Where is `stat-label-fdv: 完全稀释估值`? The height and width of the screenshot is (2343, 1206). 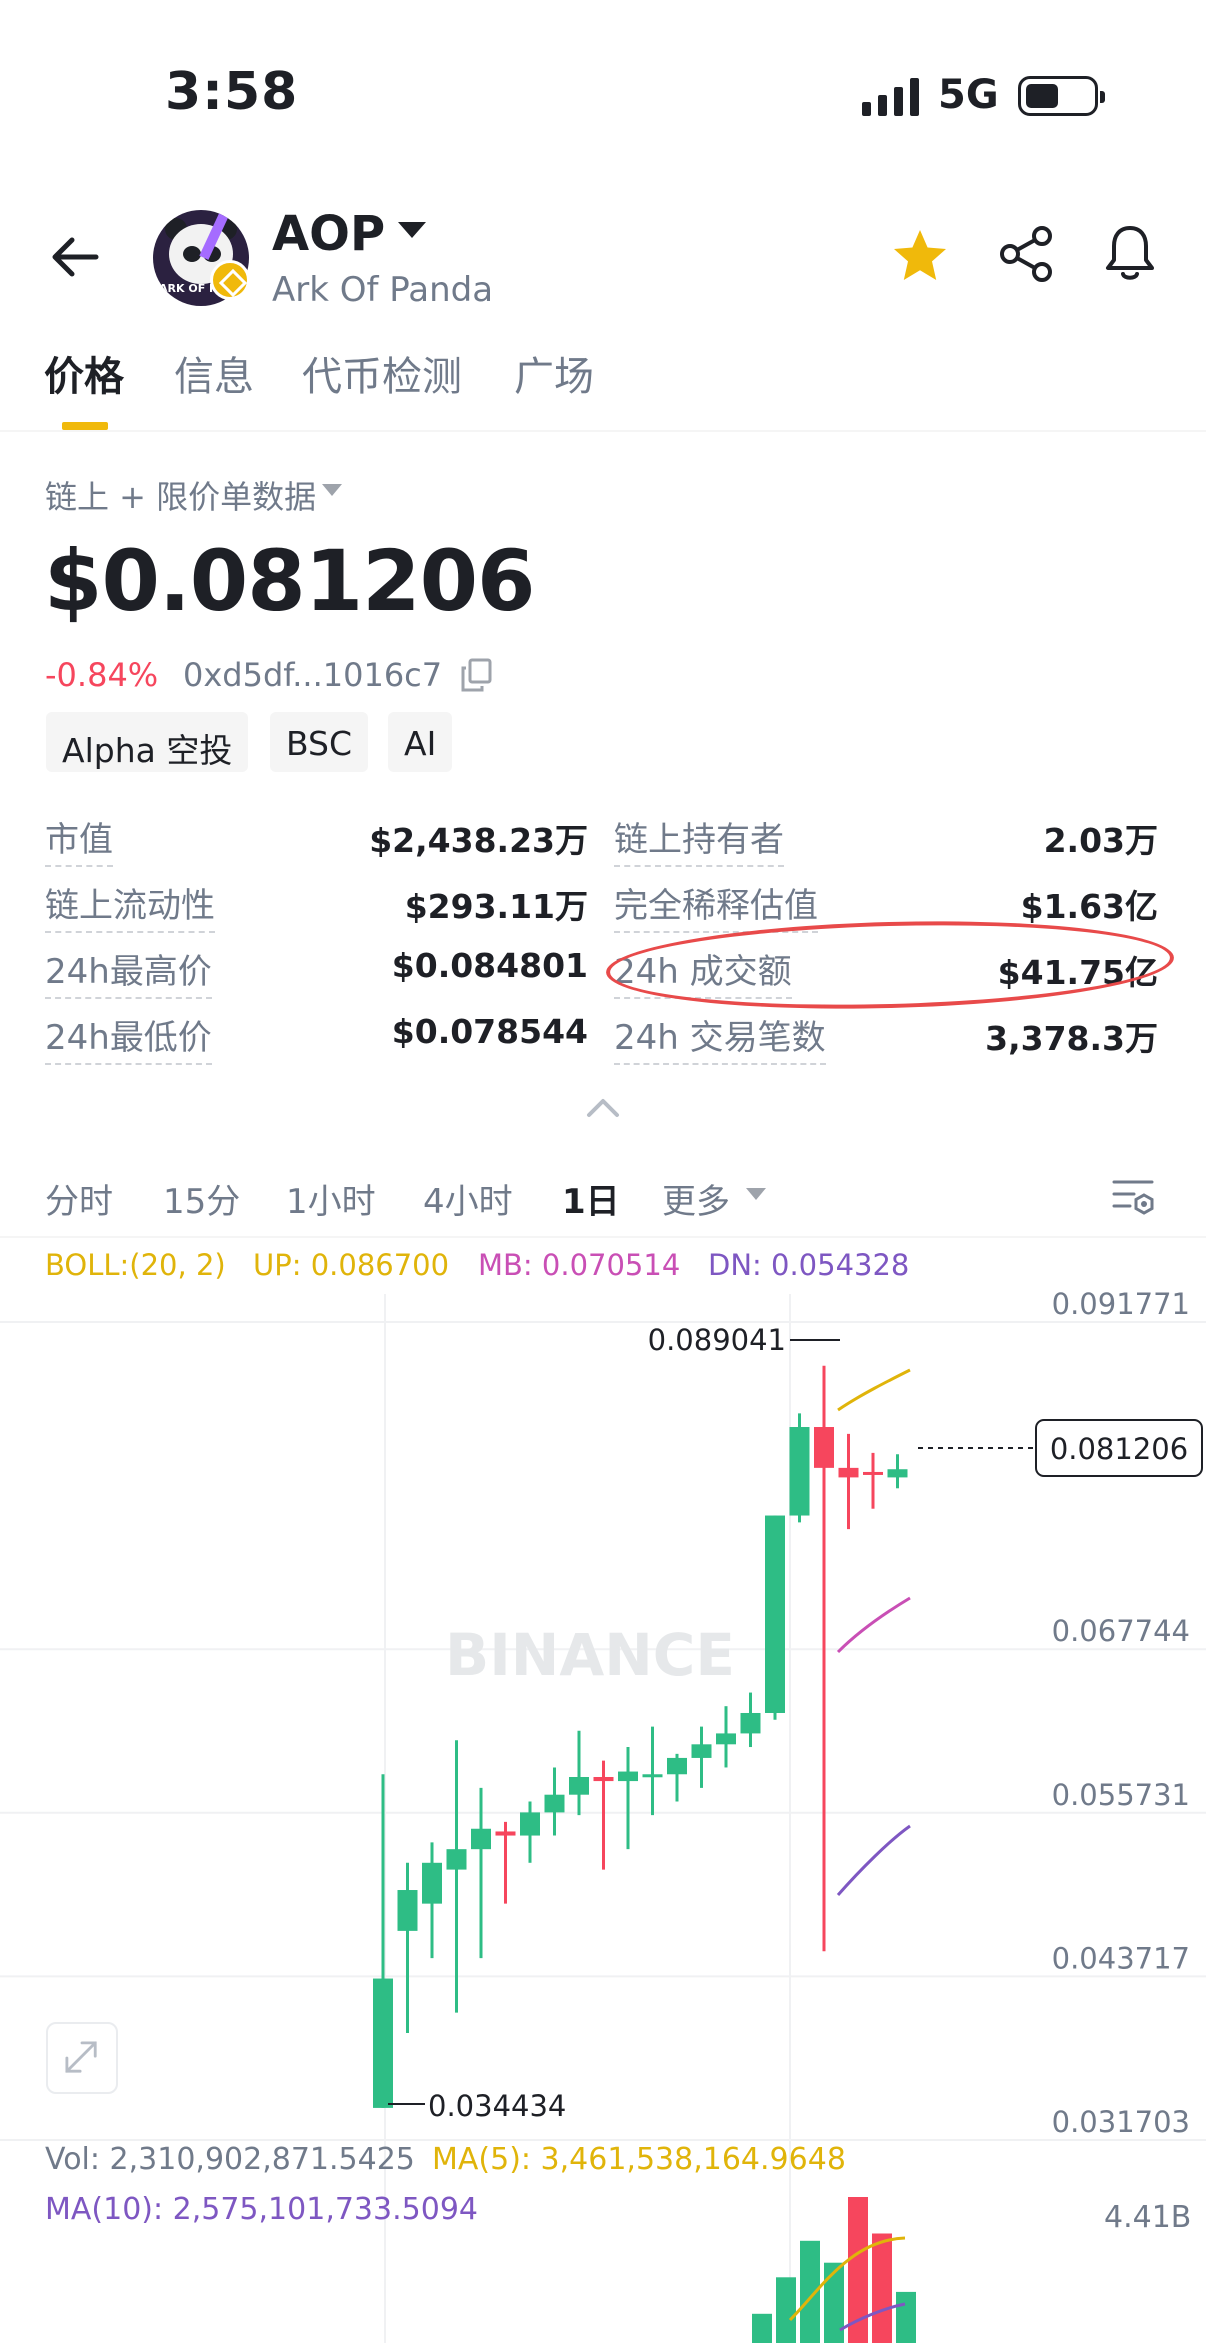 stat-label-fdv: 完全稀释估值 is located at coordinates (716, 905).